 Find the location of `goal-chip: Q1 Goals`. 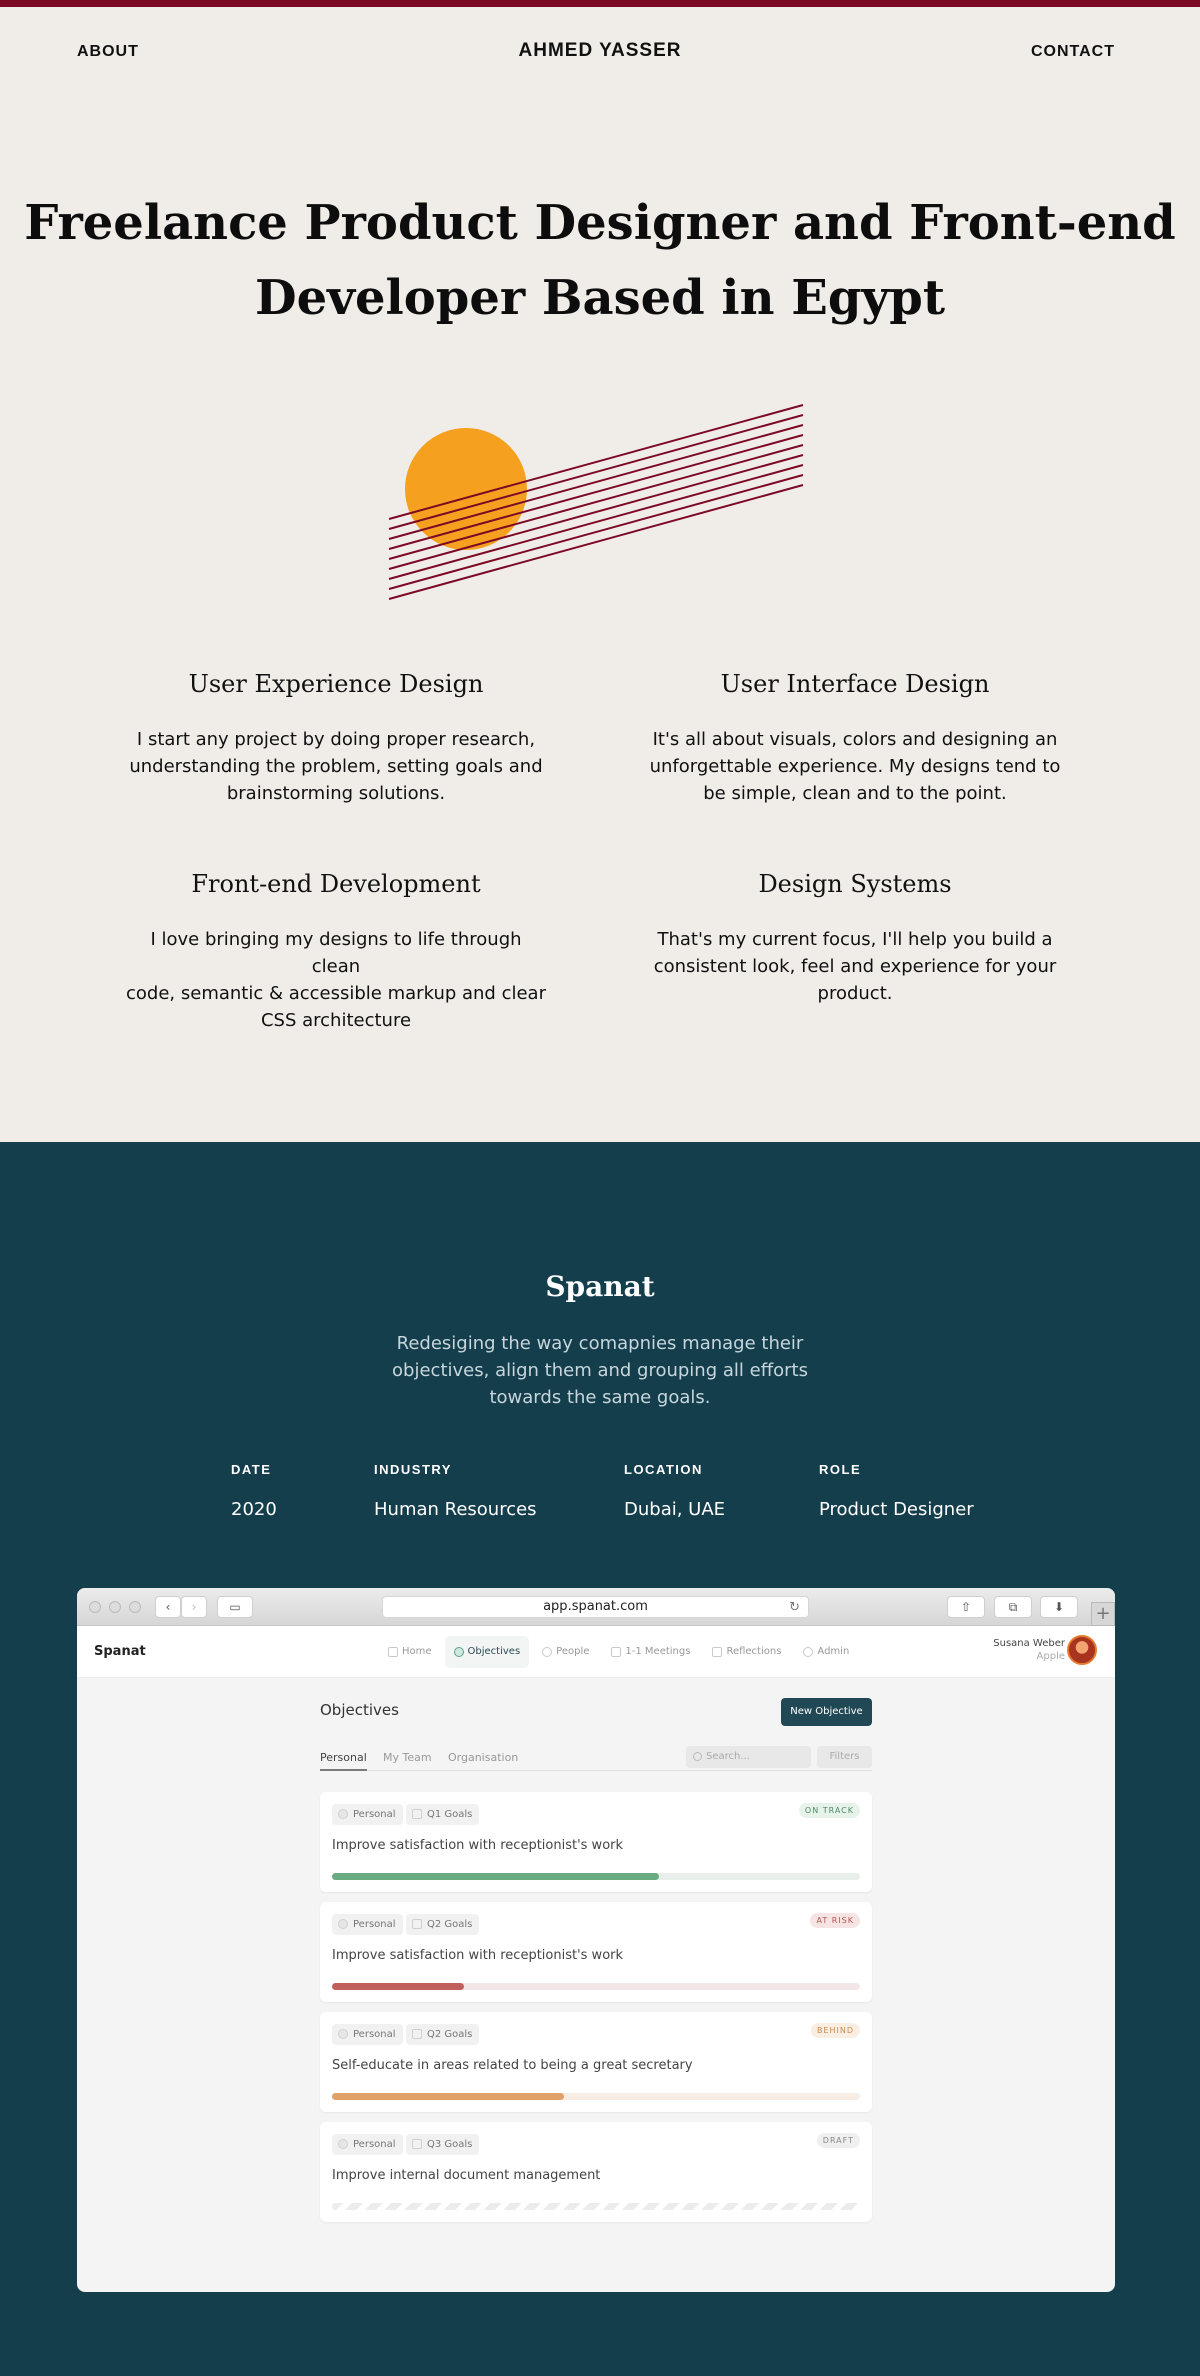

goal-chip: Q1 Goals is located at coordinates (443, 1814).